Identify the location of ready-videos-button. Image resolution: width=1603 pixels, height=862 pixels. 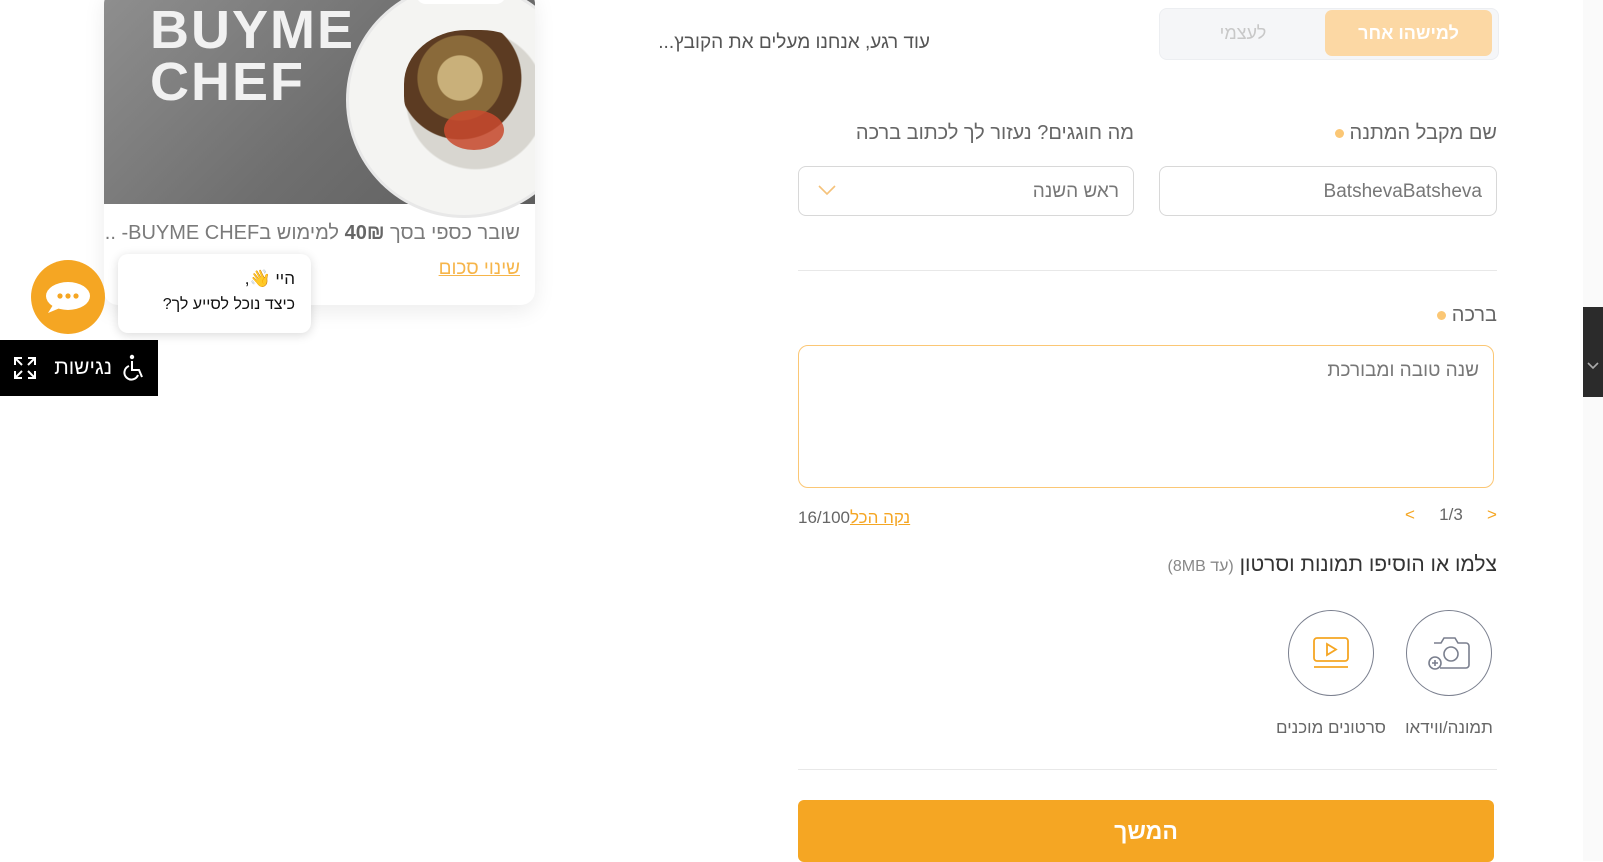
(1331, 653).